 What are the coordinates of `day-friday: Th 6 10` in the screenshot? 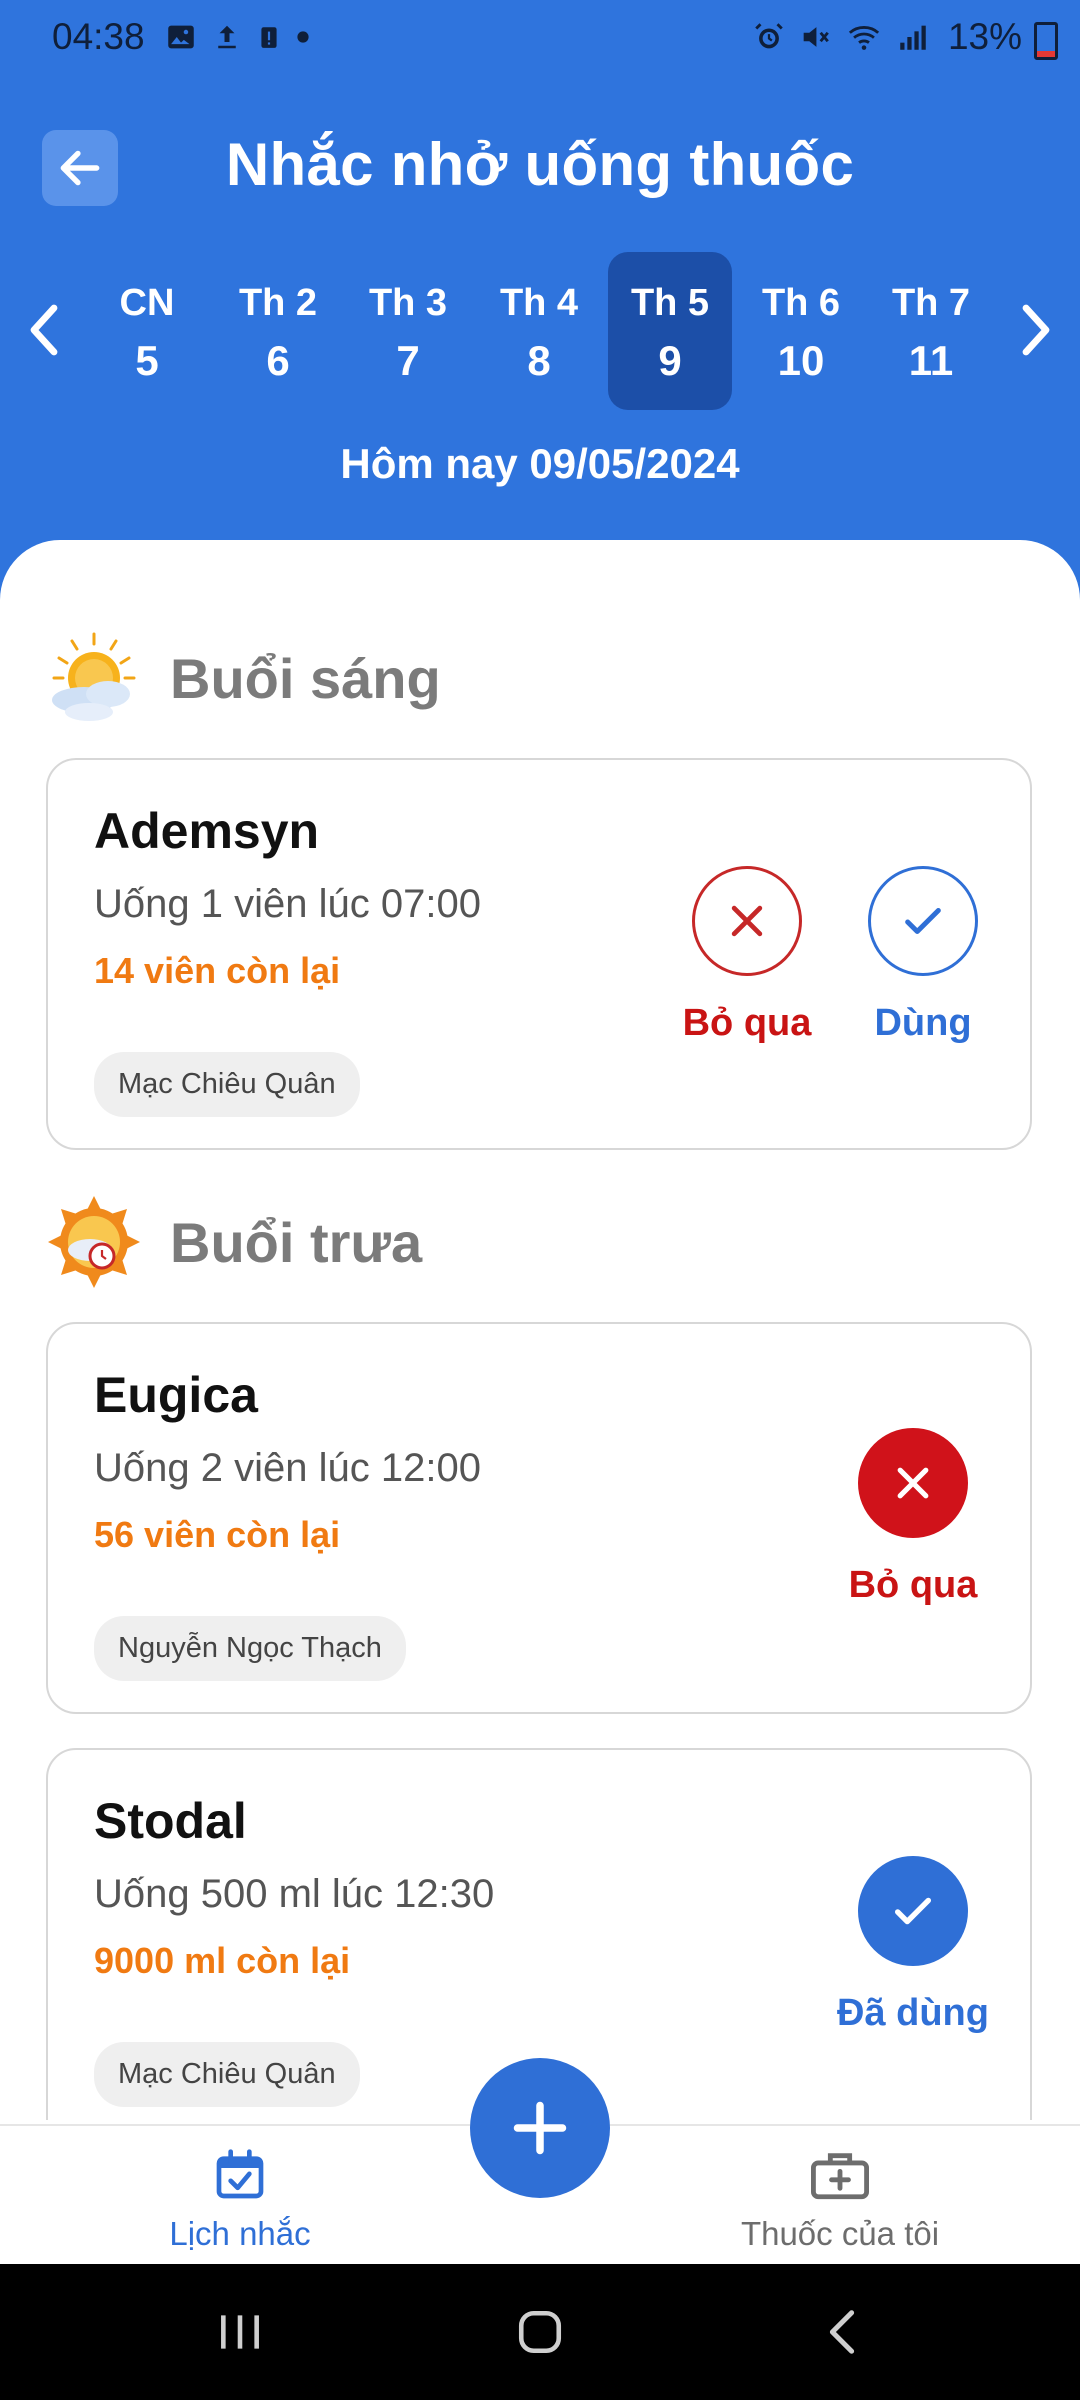 It's located at (801, 331).